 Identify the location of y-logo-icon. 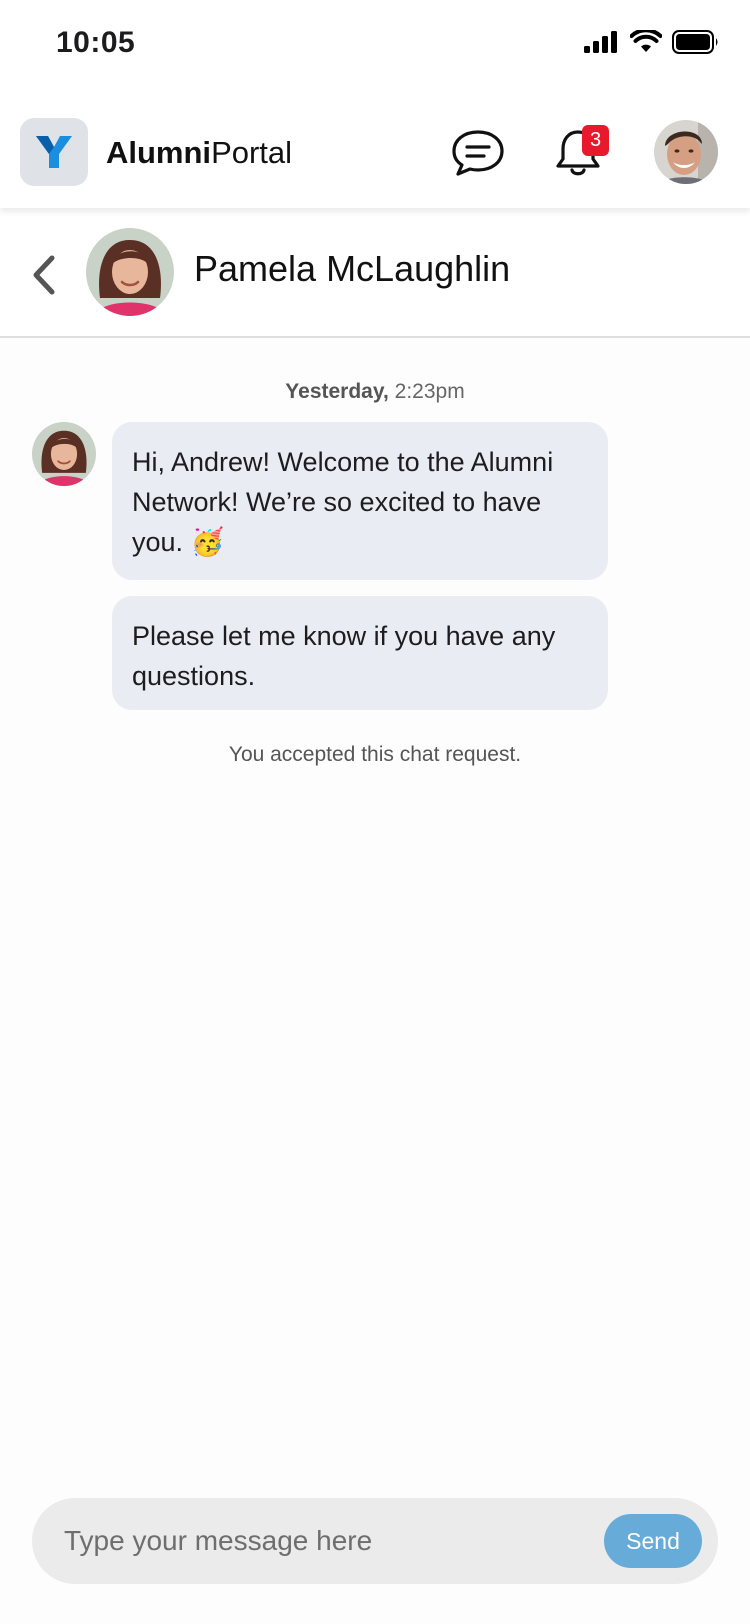
(54, 152).